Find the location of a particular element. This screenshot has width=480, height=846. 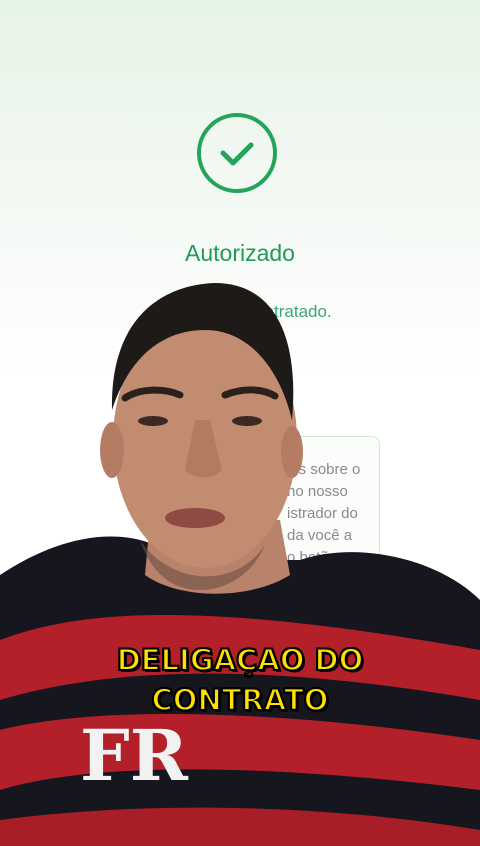

caption-line-2: CONTRATO is located at coordinates (240, 700).